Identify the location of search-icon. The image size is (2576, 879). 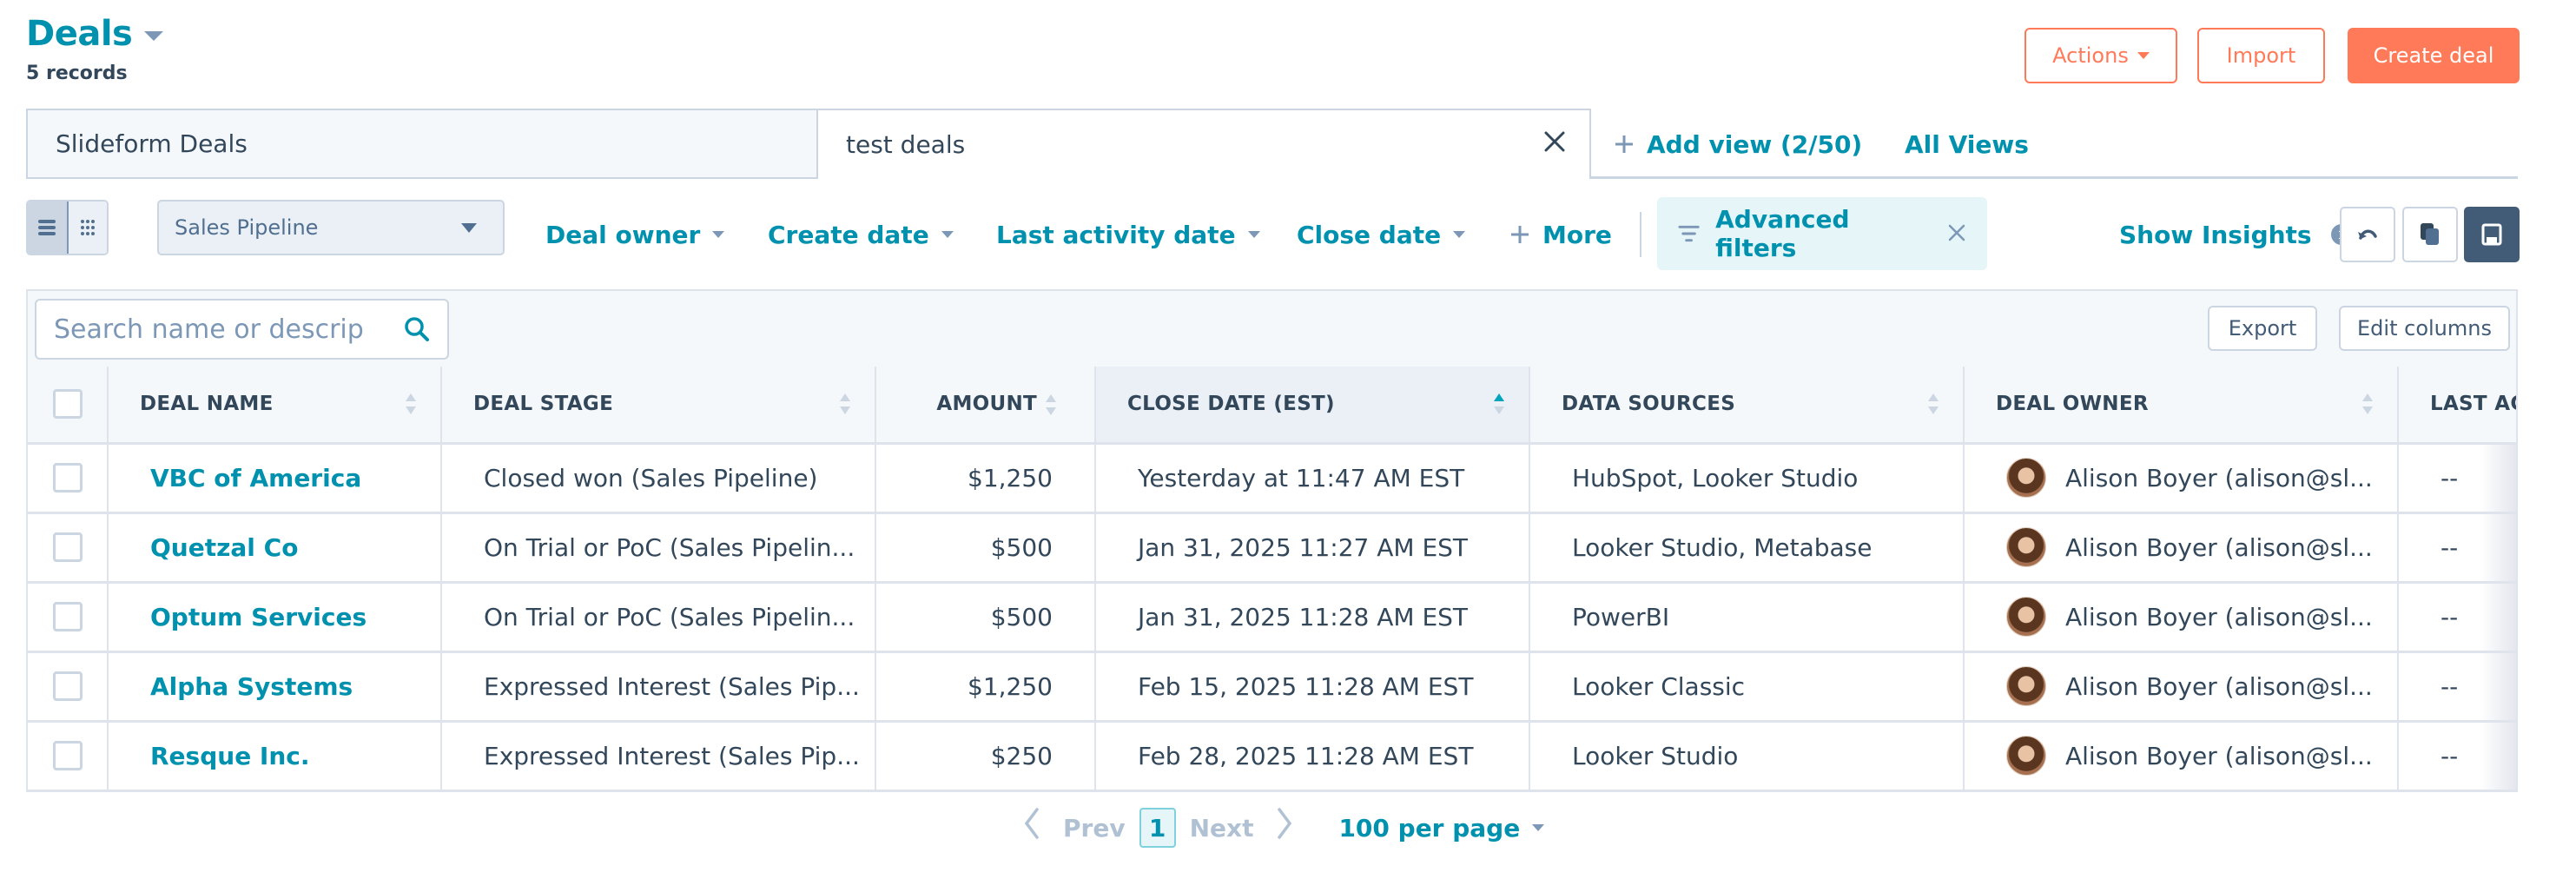
(417, 329).